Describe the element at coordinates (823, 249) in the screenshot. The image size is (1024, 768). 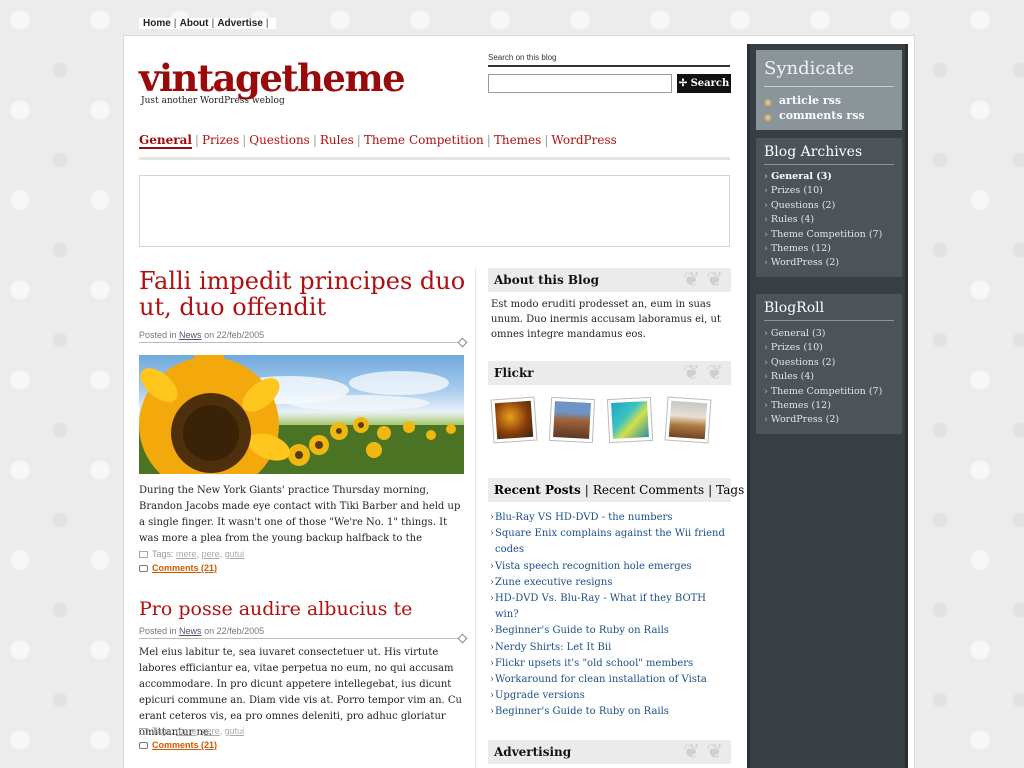
I see `archive-link: Themes (12)` at that location.